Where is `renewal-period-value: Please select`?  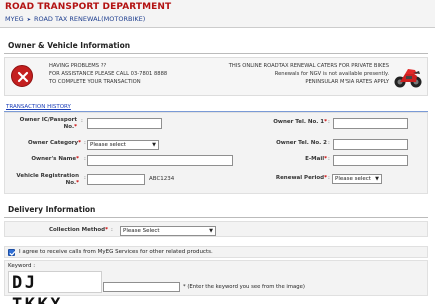 renewal-period-value: Please select is located at coordinates (353, 179).